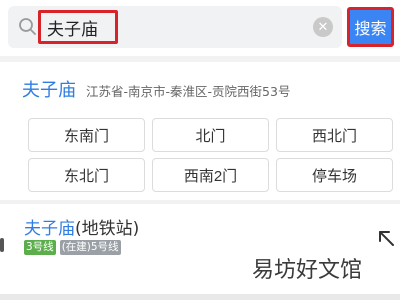 The width and height of the screenshot is (400, 300). I want to click on watermark: 易坊好文馆, so click(307, 270).